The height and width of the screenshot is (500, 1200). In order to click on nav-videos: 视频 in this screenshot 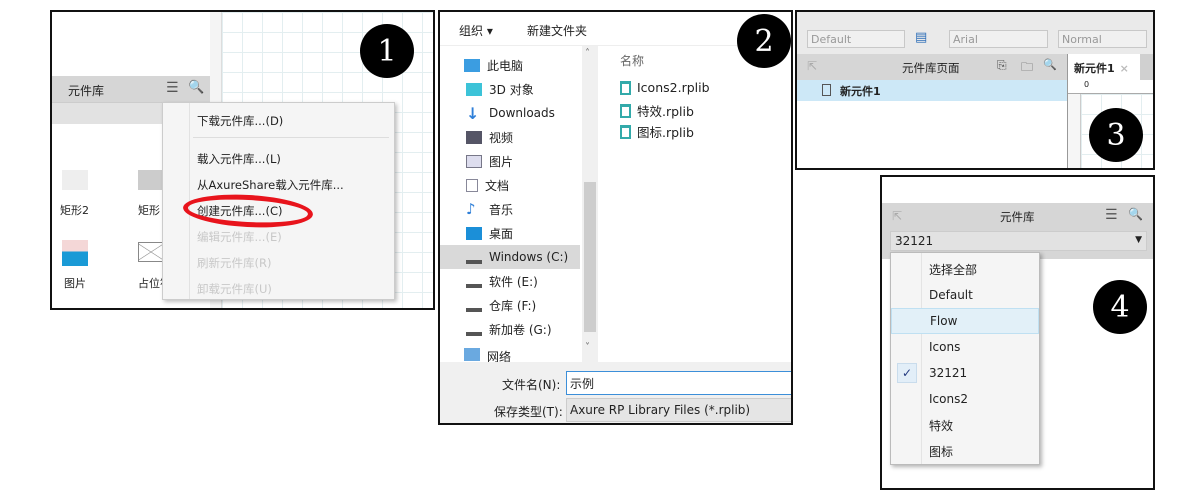, I will do `click(510, 137)`.